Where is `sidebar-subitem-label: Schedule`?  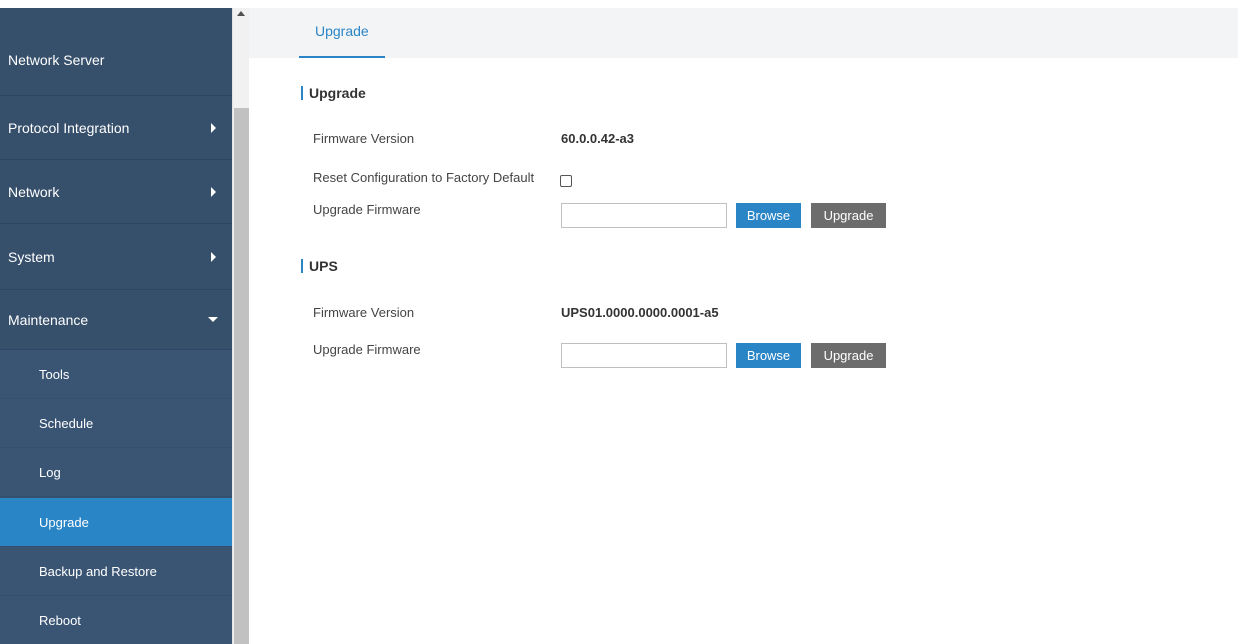 sidebar-subitem-label: Schedule is located at coordinates (66, 423).